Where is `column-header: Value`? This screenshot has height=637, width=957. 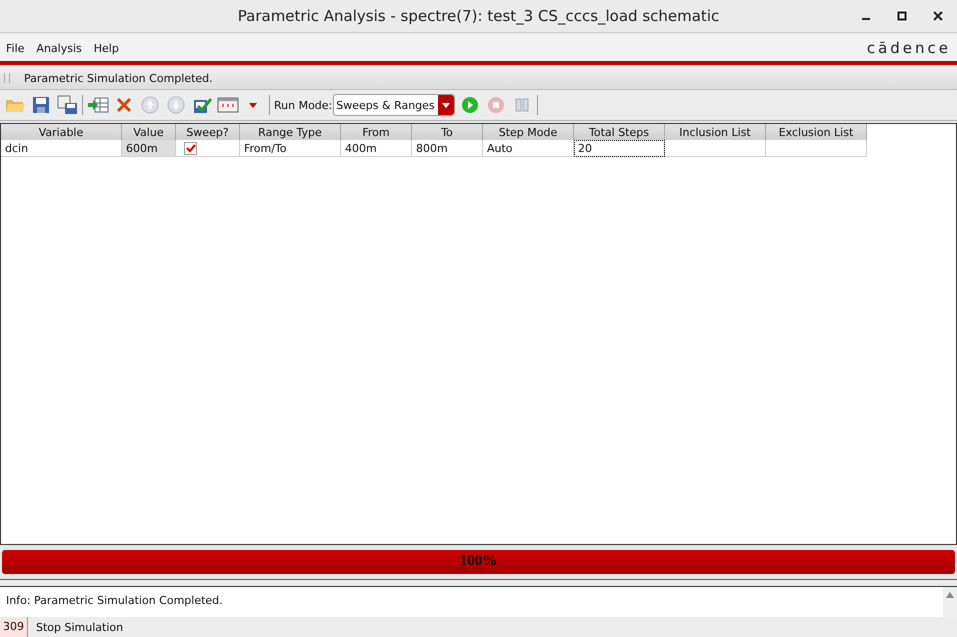 column-header: Value is located at coordinates (149, 132).